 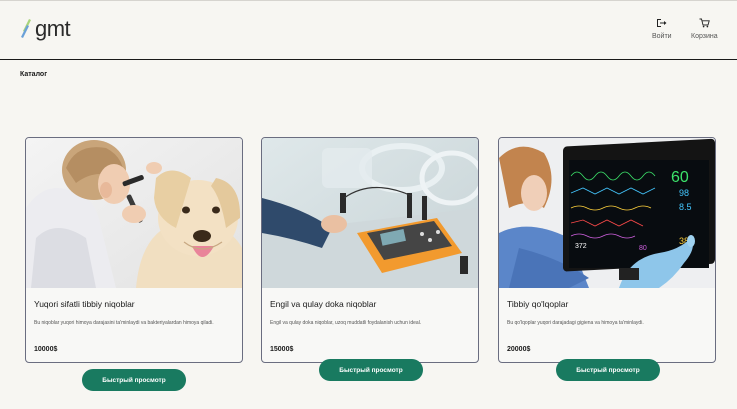 What do you see at coordinates (33, 74) in the screenshot?
I see `breadcrumb: Каталог` at bounding box center [33, 74].